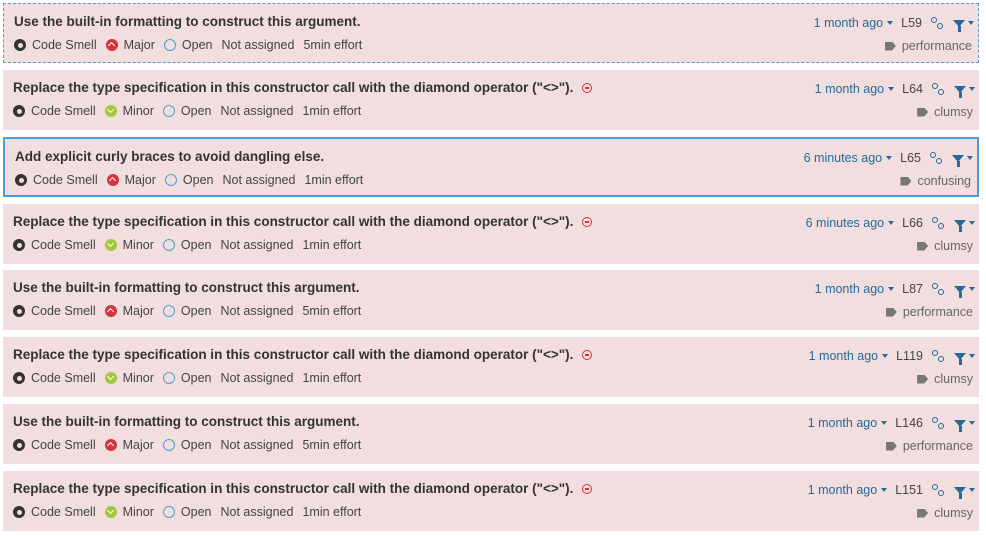 This screenshot has width=986, height=536. I want to click on issue-tags: confusing, so click(935, 181).